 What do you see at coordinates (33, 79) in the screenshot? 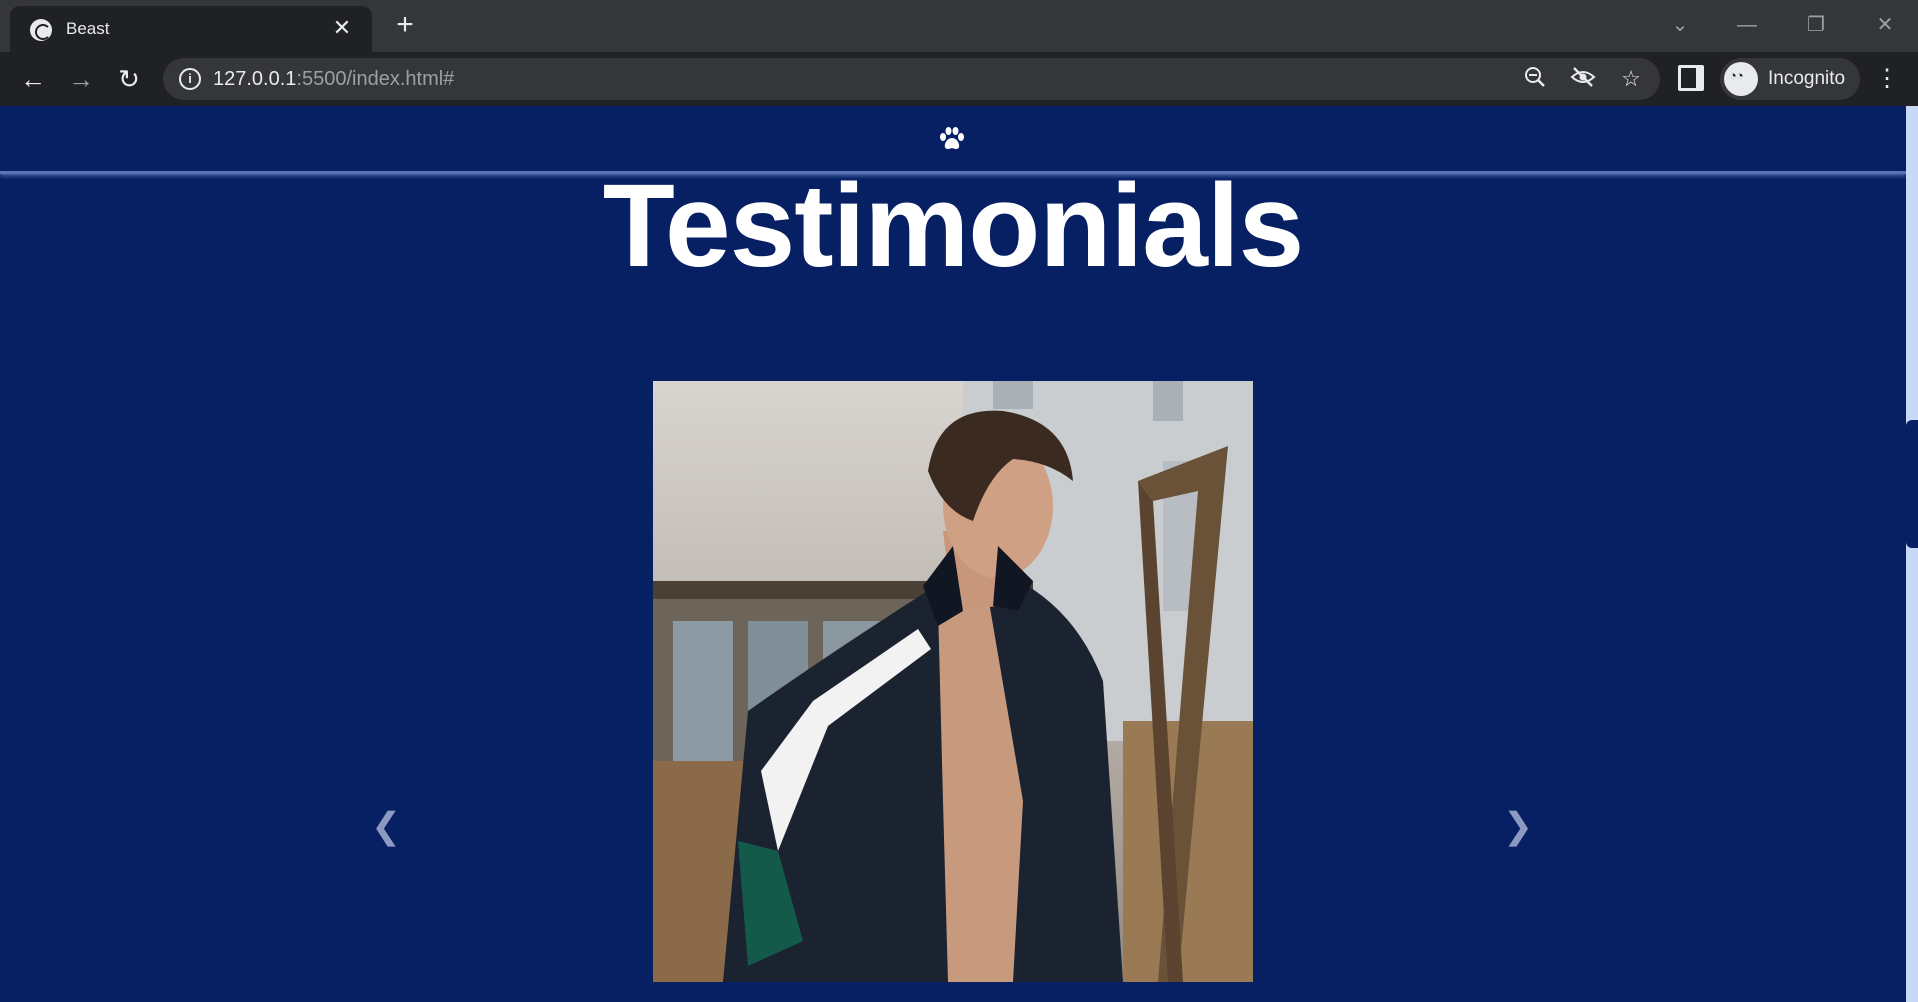
I see `back-icon: ←` at bounding box center [33, 79].